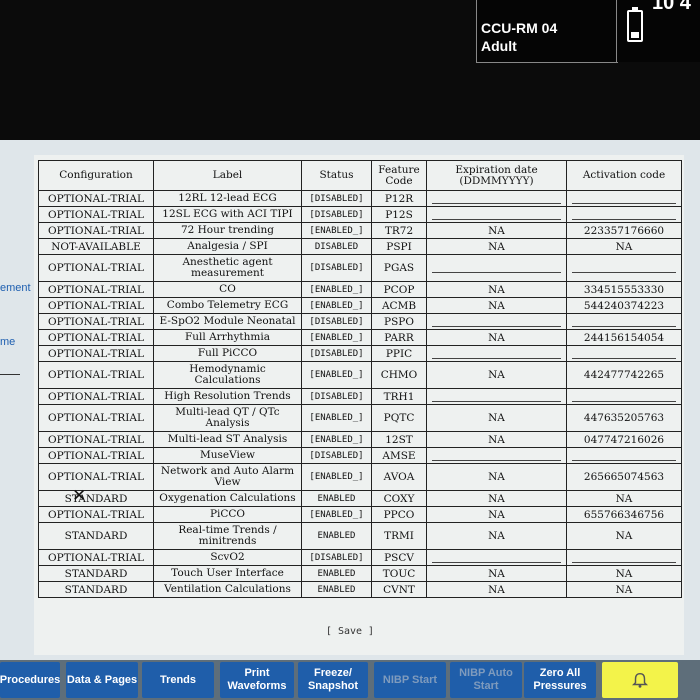  I want to click on left-menu-item-b: me, so click(7, 342).